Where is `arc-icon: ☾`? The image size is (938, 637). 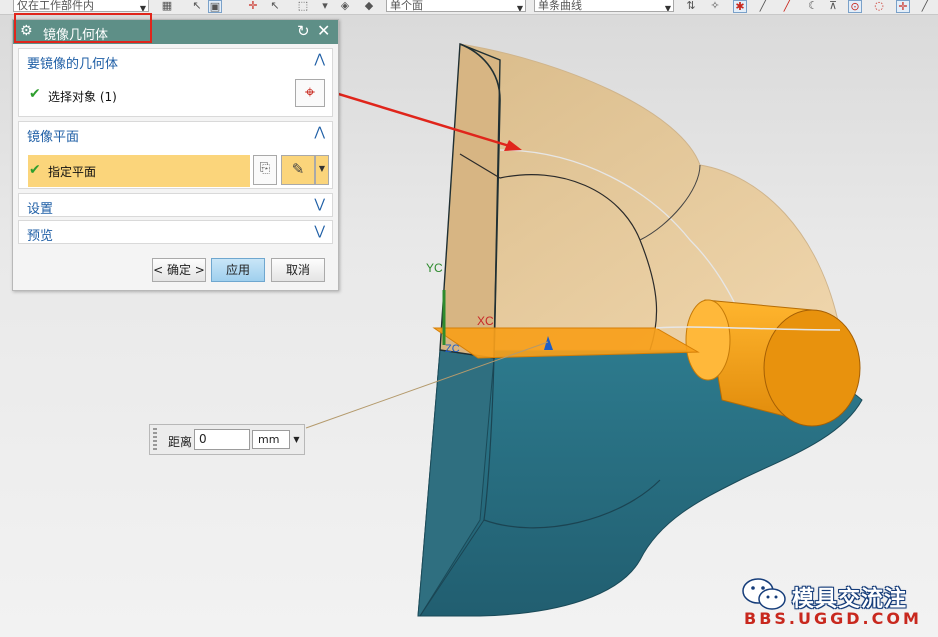 arc-icon: ☾ is located at coordinates (813, 6).